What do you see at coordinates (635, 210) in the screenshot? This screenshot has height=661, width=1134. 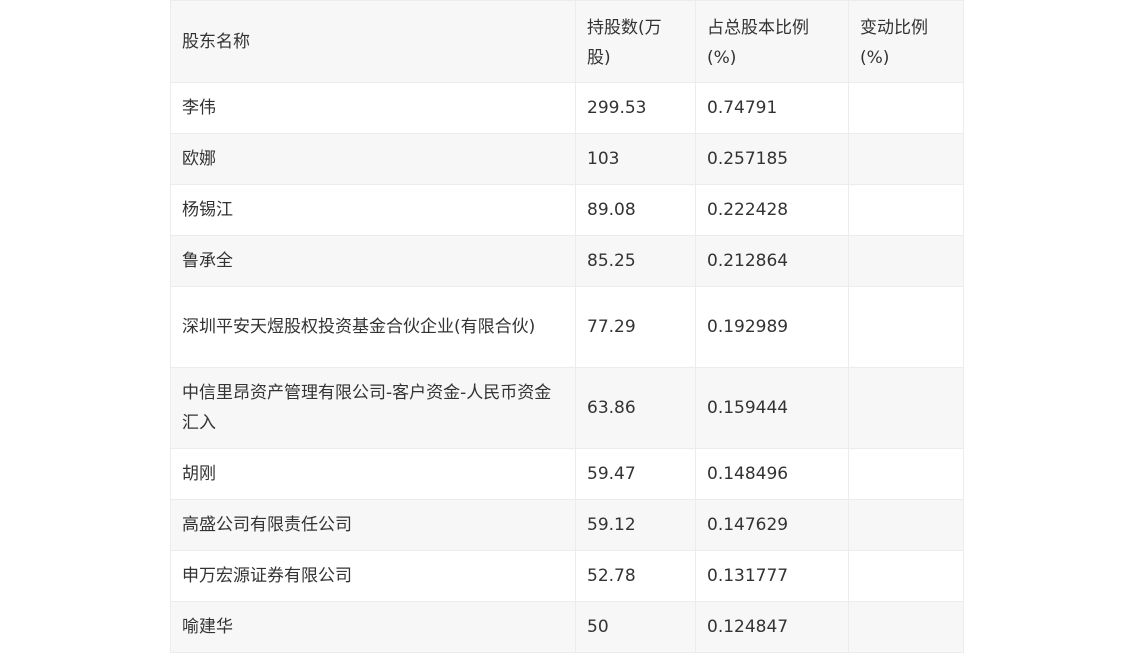 I see `cell-shares-held: 89.08` at bounding box center [635, 210].